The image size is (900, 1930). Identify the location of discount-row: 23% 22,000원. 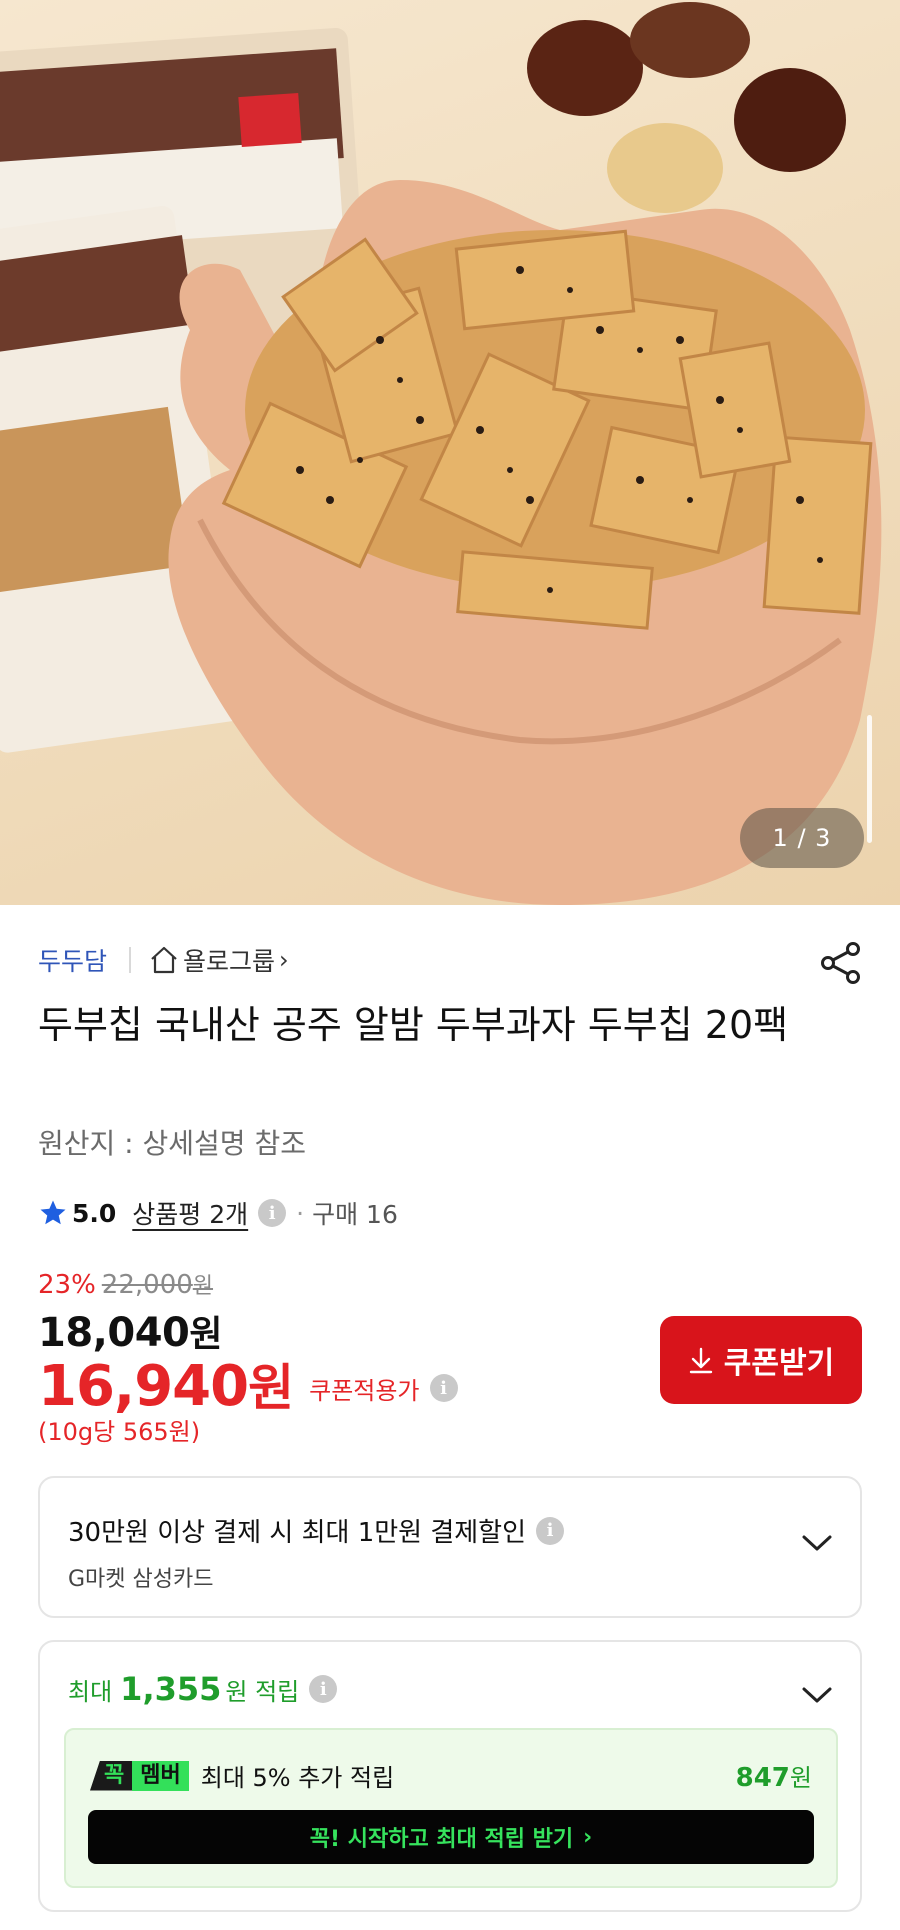
(125, 1284).